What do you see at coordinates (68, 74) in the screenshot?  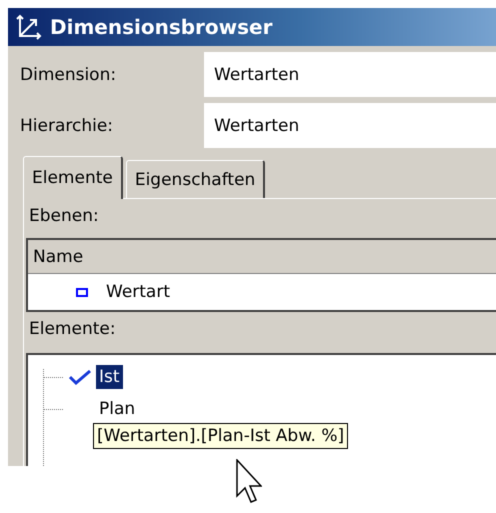 I see `field-label: Dimension:` at bounding box center [68, 74].